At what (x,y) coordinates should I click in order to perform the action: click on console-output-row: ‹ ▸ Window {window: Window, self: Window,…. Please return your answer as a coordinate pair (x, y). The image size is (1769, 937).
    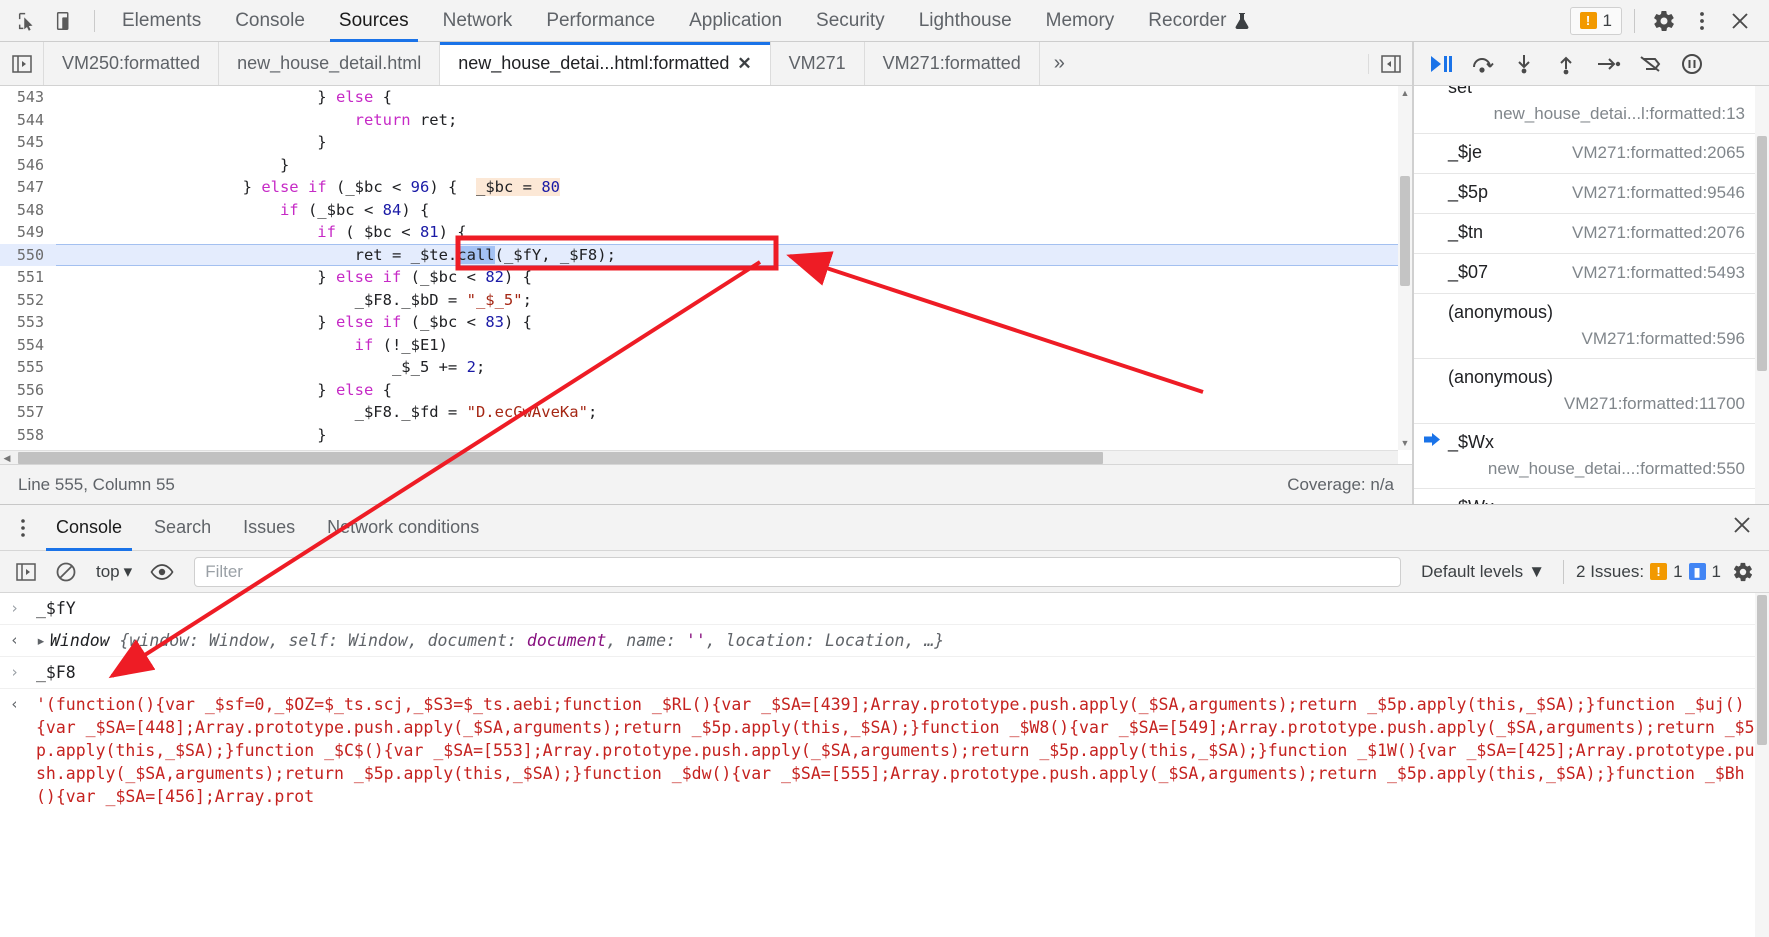
    Looking at the image, I should click on (884, 641).